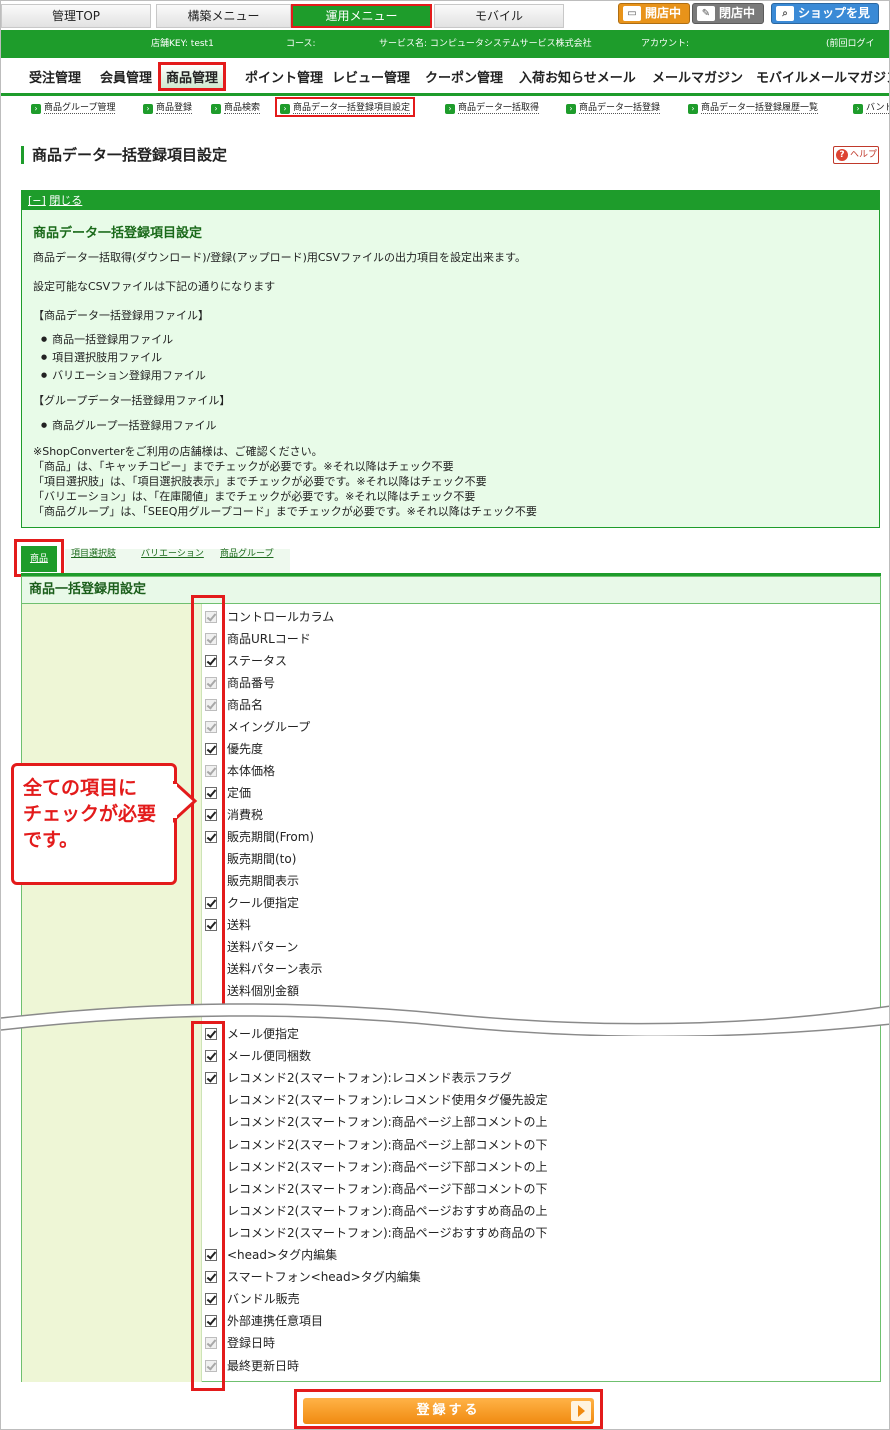 The height and width of the screenshot is (1430, 890). I want to click on tab-item-options: 項目選択肢, so click(93, 552).